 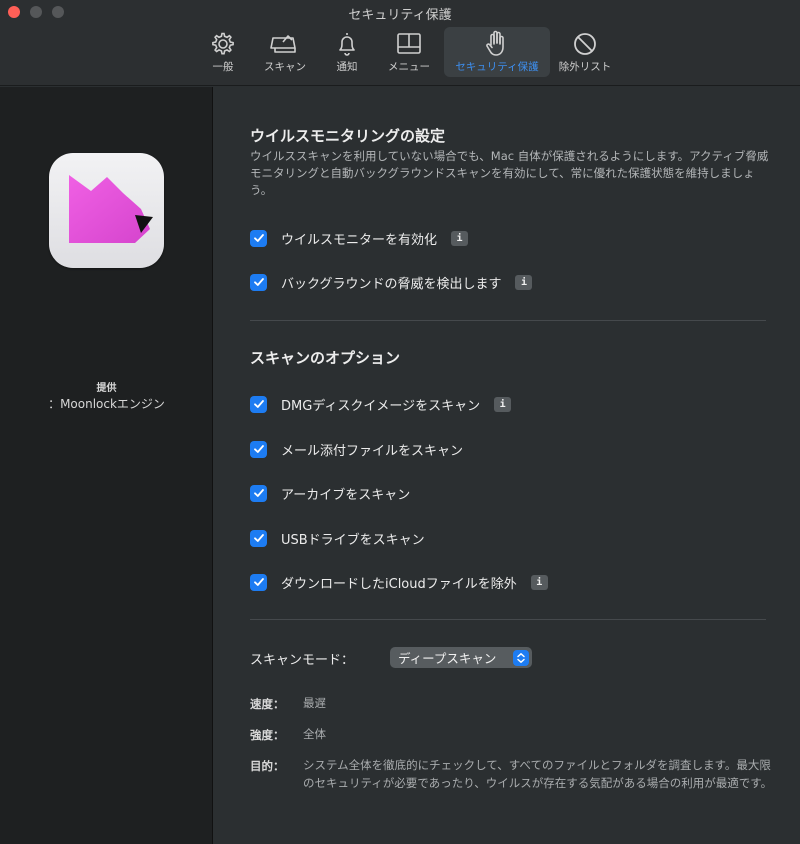 What do you see at coordinates (497, 67) in the screenshot?
I see `tab-security-protection-label: セキュリティ保護` at bounding box center [497, 67].